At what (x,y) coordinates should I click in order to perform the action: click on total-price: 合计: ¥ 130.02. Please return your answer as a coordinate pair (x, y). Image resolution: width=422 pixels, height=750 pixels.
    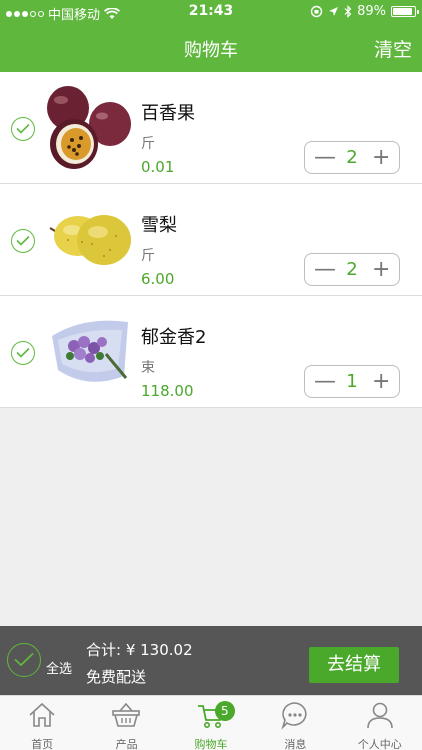
    Looking at the image, I should click on (139, 650).